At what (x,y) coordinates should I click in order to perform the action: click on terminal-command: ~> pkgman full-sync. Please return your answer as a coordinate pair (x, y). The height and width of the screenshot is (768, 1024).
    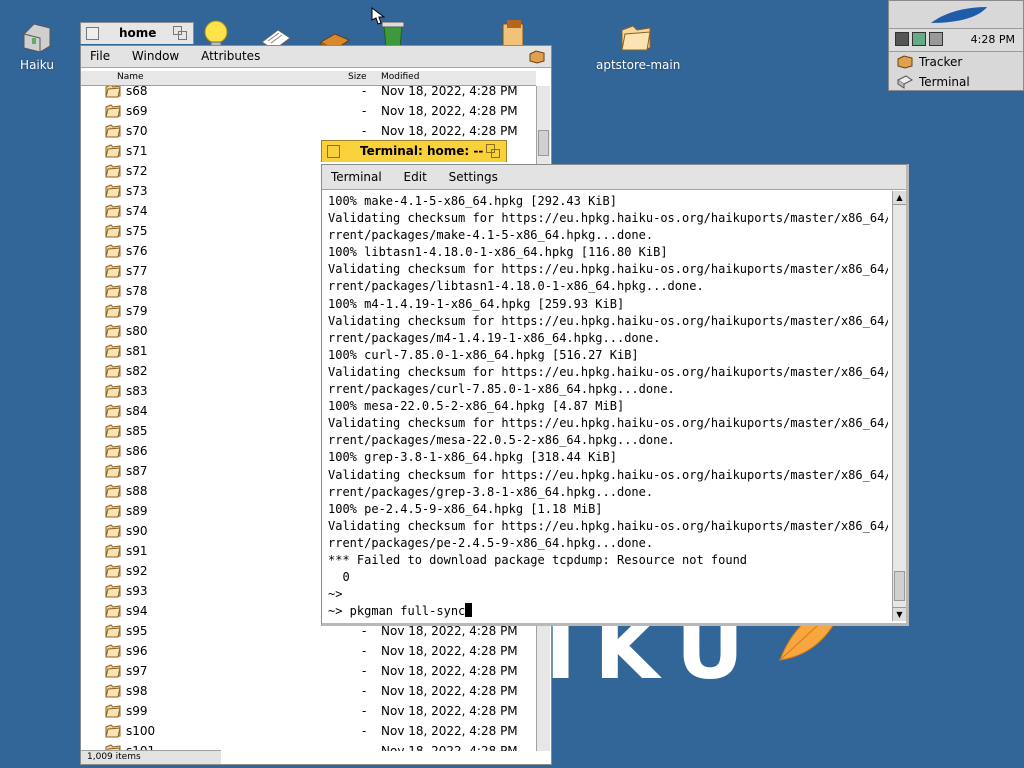
    Looking at the image, I should click on (397, 611).